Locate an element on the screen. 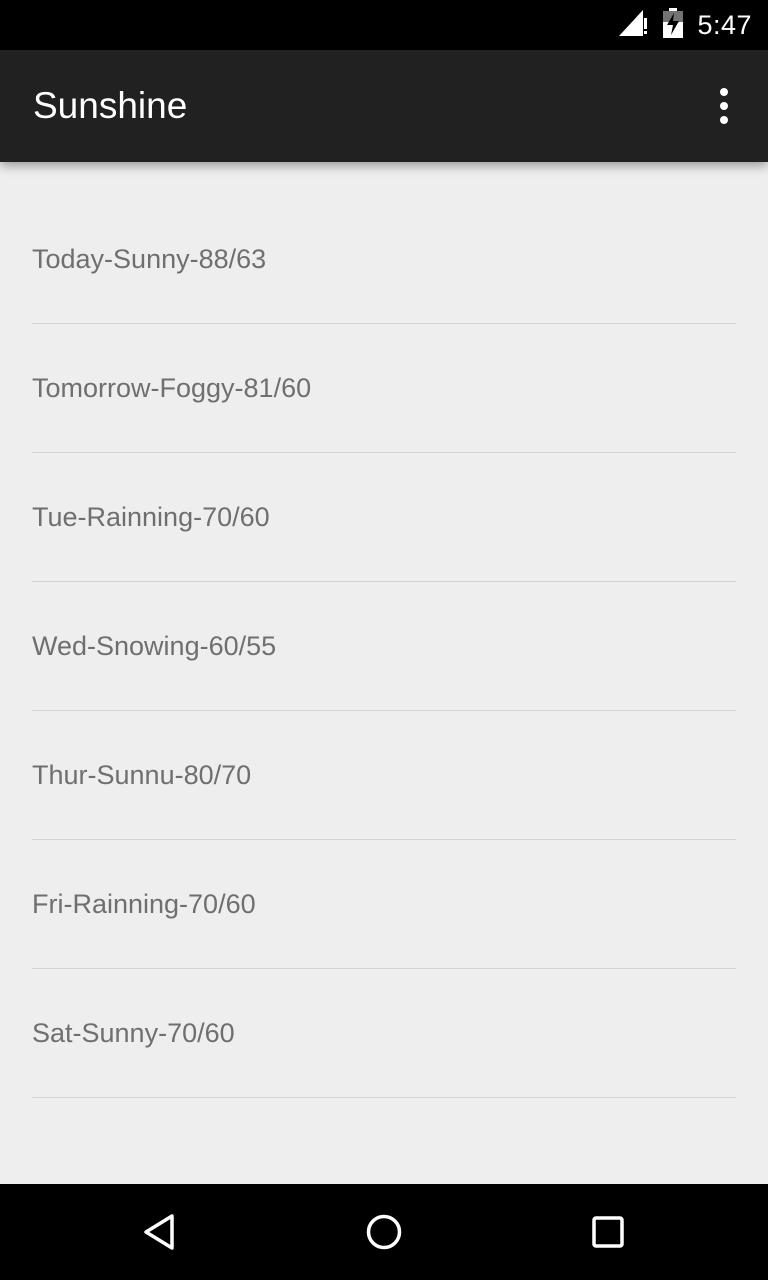  forecast-list-item: Tomorrow-Foggy-81/60 is located at coordinates (384, 388).